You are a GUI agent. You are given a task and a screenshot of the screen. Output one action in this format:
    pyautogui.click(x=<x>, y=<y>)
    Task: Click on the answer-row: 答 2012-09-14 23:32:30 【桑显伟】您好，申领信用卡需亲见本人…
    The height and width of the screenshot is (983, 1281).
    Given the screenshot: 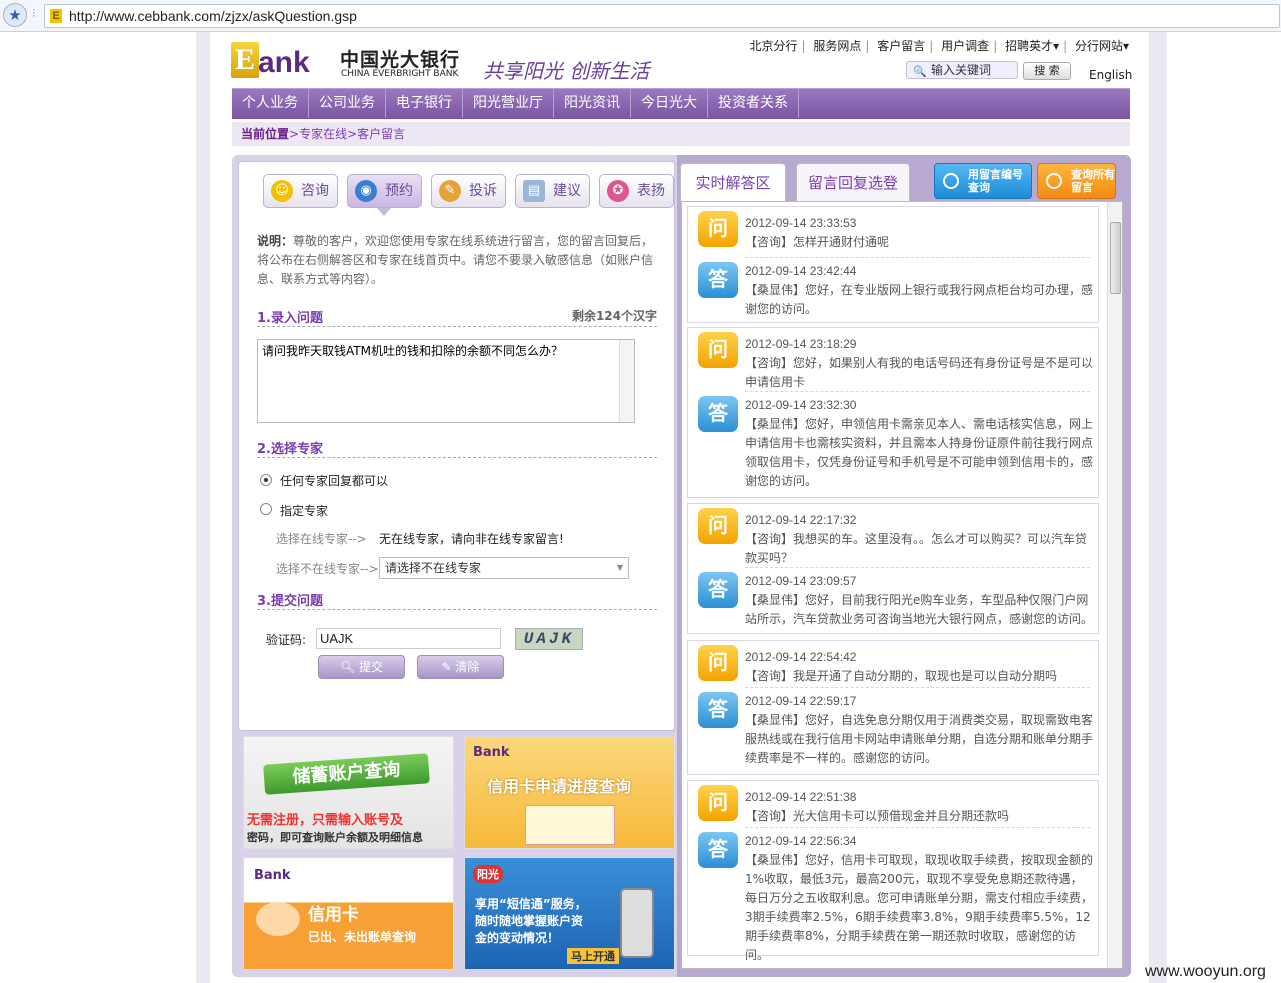 What is the action you would take?
    pyautogui.click(x=893, y=441)
    